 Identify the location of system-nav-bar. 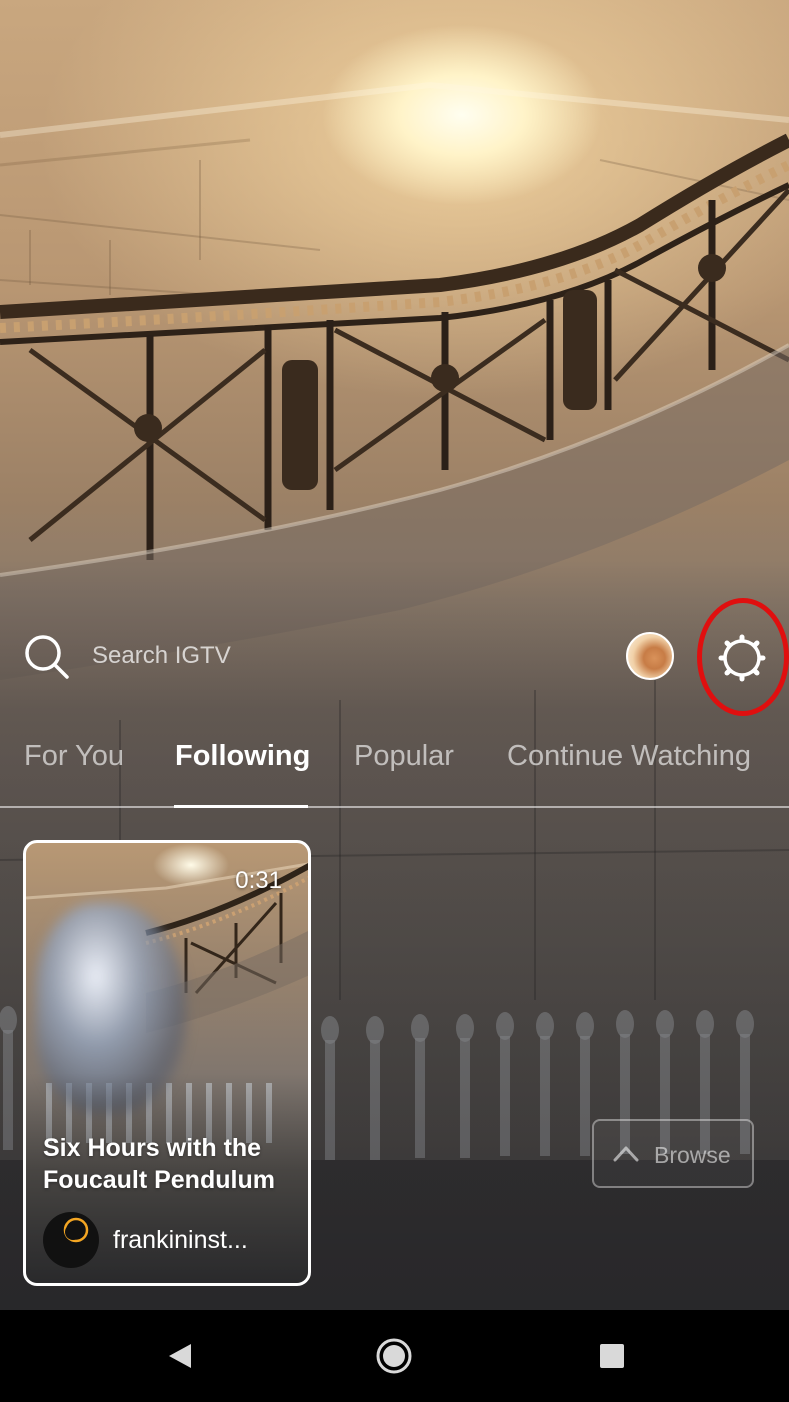
(394, 1356).